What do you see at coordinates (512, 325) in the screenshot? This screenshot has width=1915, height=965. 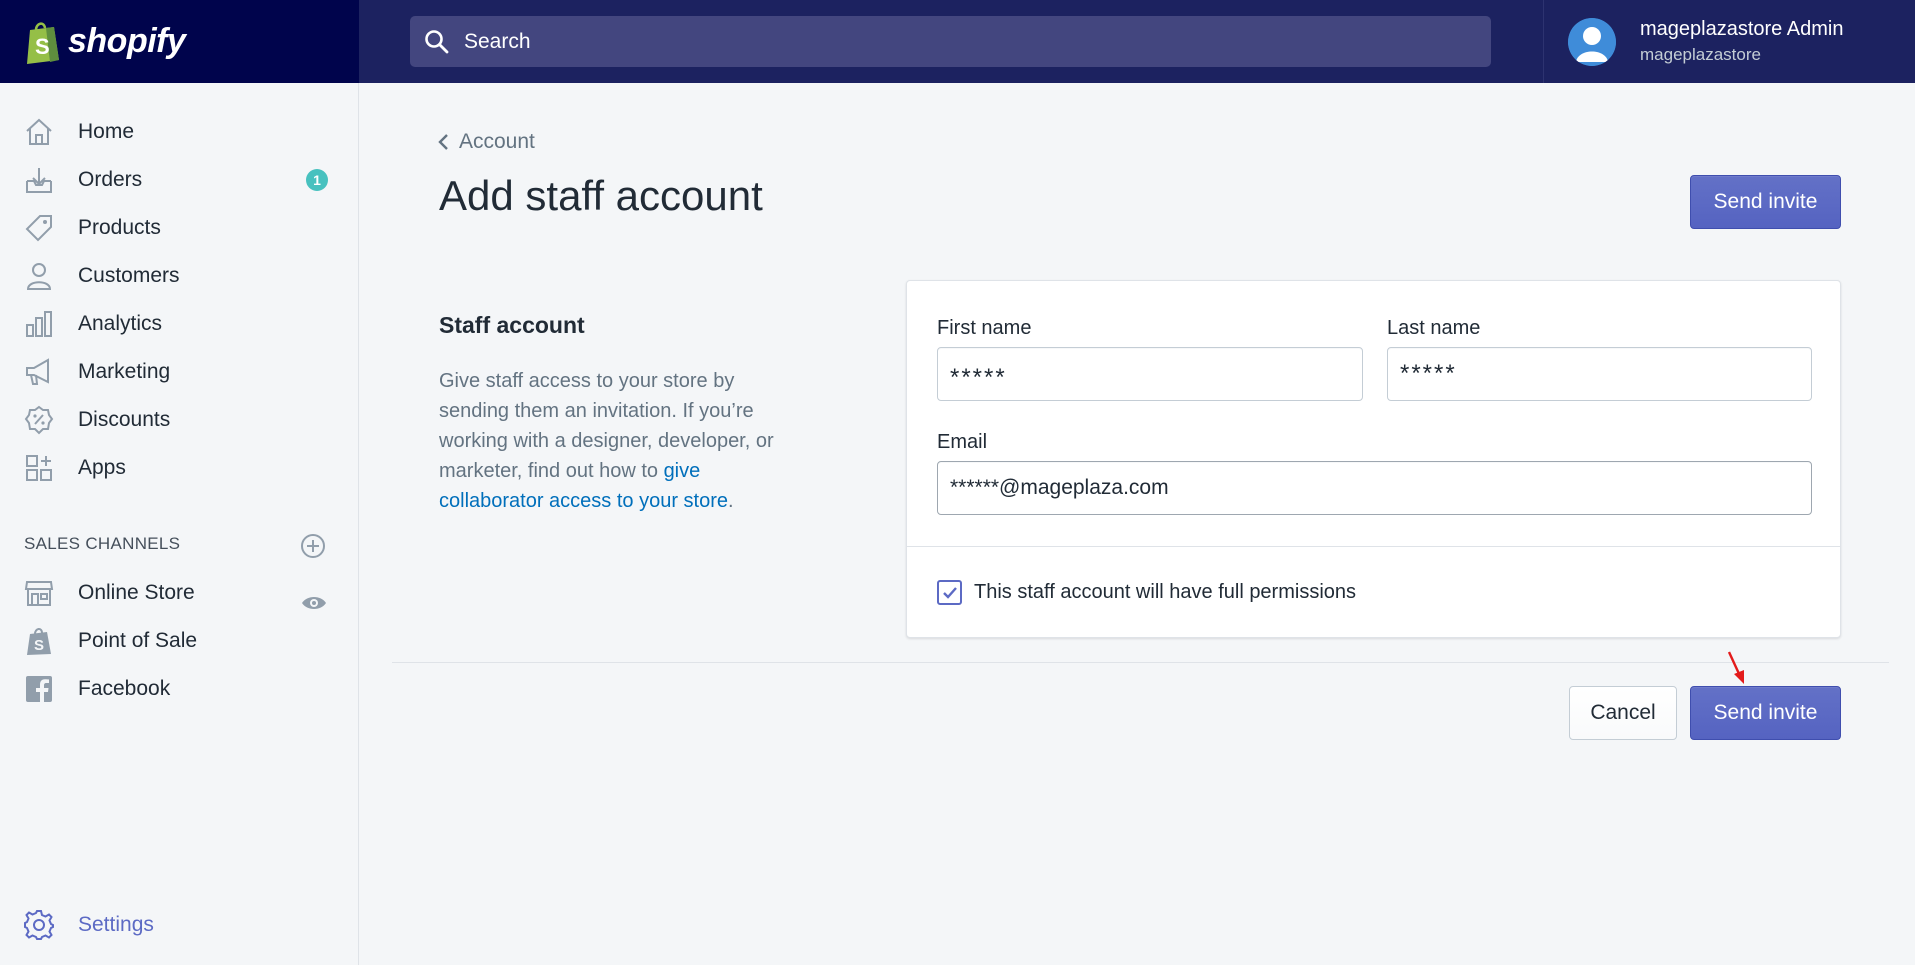 I see `section-heading: Staff account` at bounding box center [512, 325].